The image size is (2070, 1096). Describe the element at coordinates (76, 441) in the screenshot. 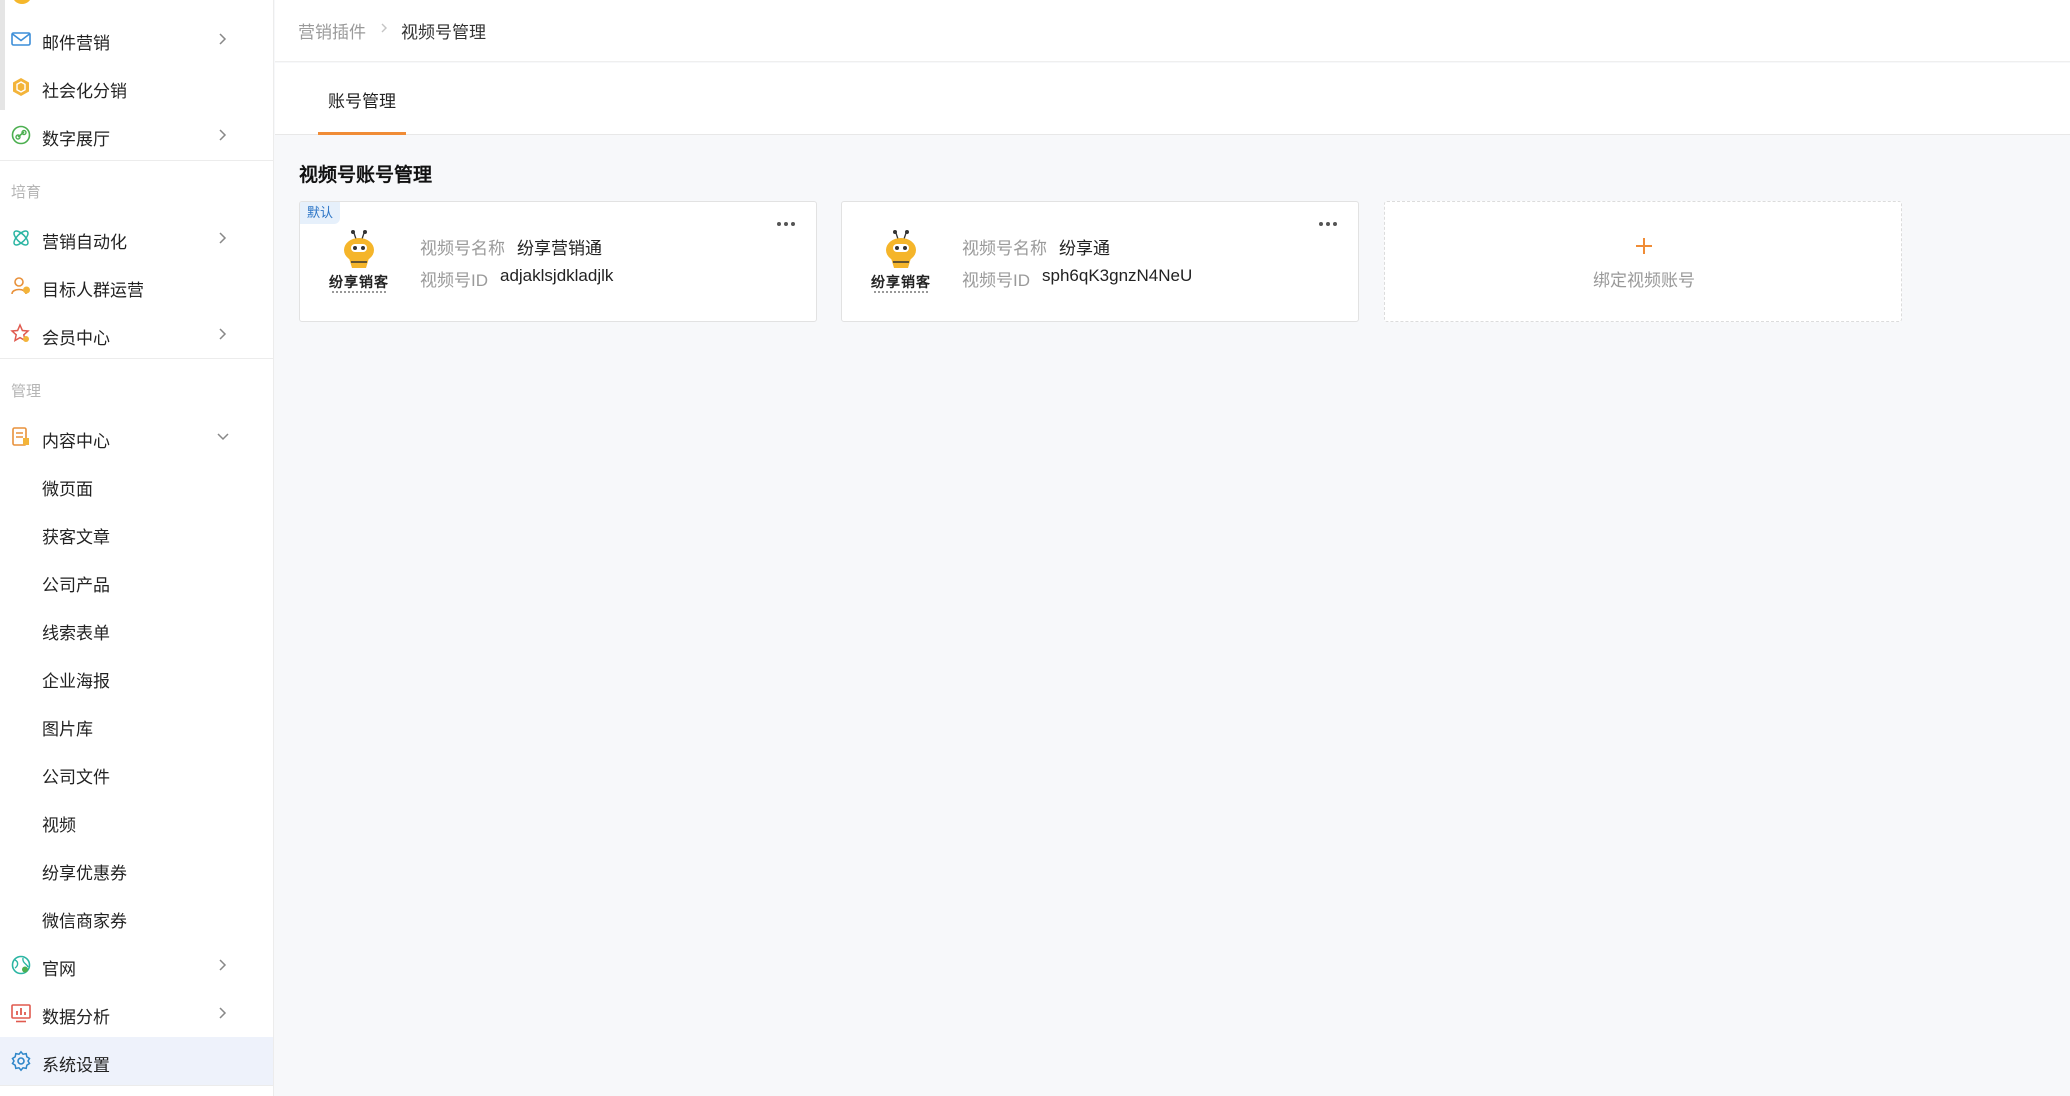

I see `sidebar-item-label: 内容中心` at that location.